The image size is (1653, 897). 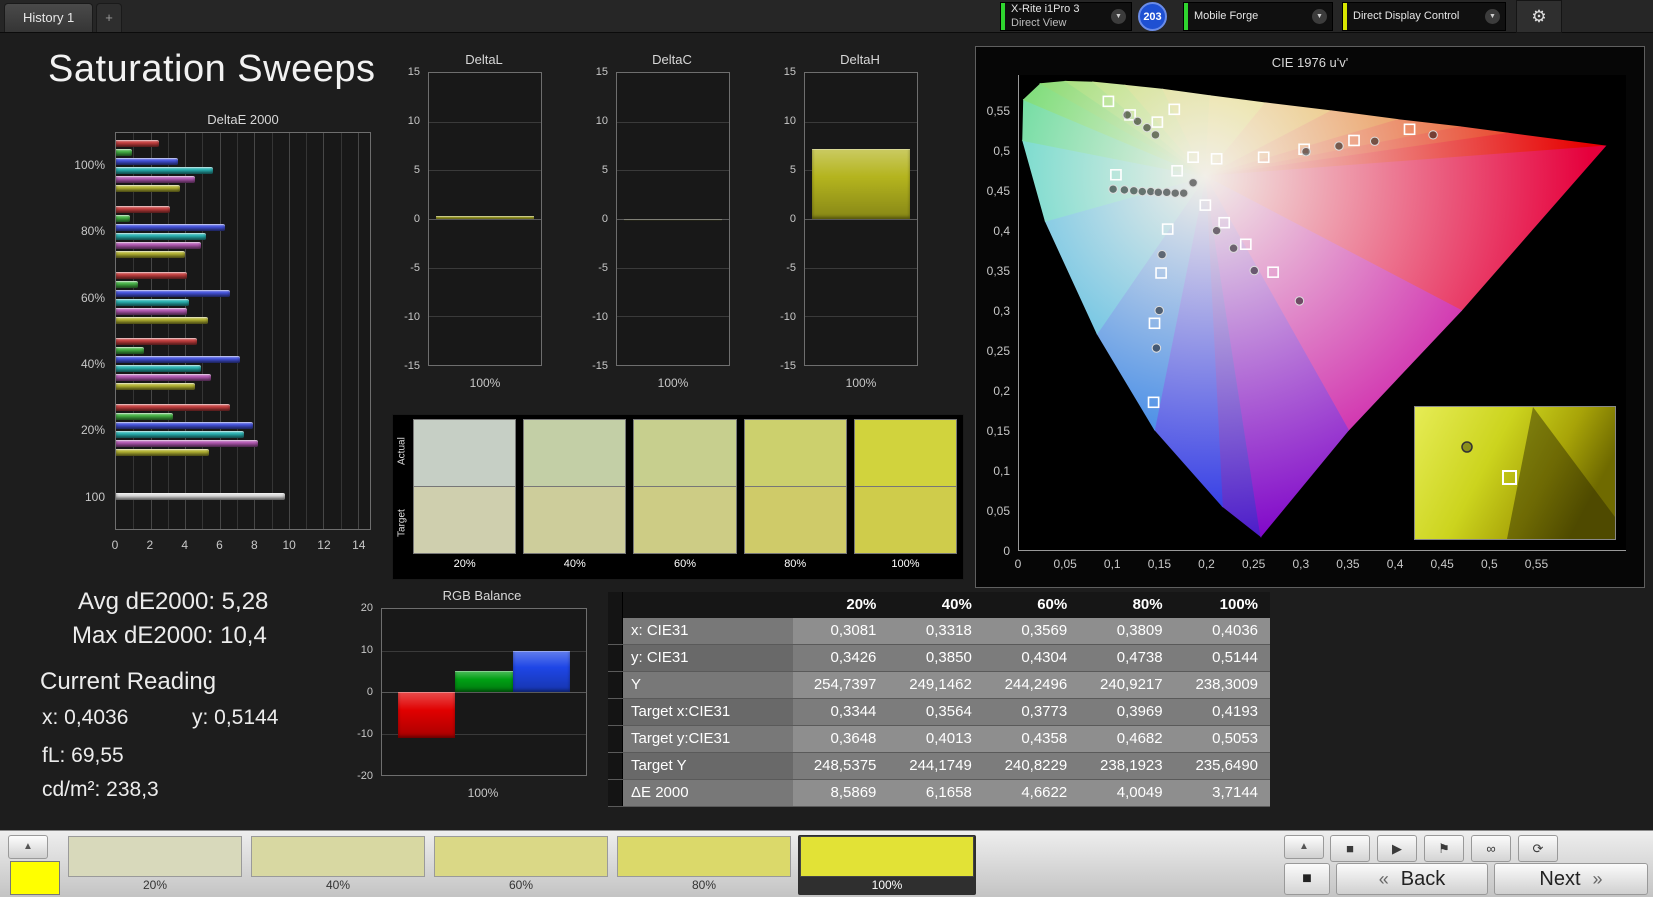 I want to click on cie-xtick: 0,4, so click(x=1395, y=564).